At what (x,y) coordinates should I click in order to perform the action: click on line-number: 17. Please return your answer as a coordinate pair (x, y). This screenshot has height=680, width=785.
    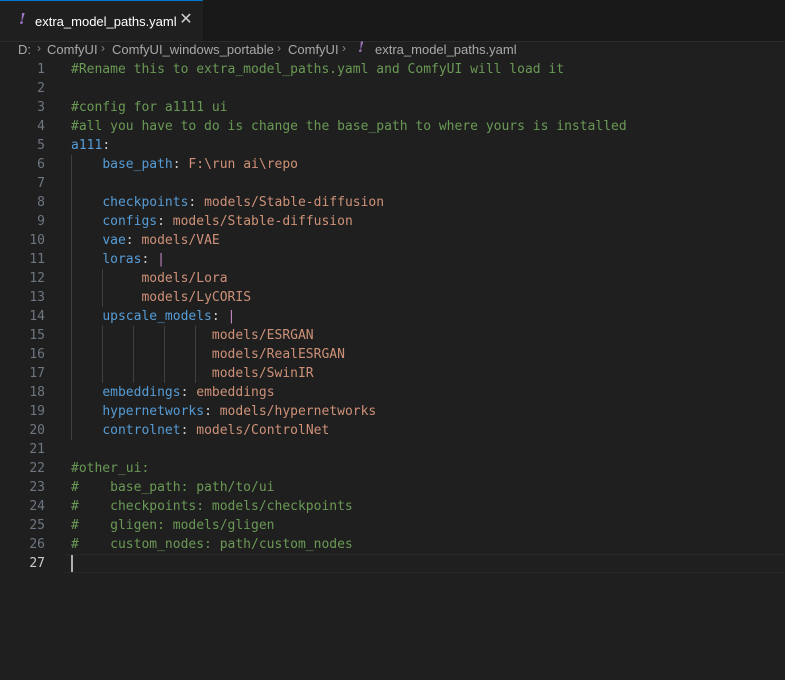
    Looking at the image, I should click on (37, 373).